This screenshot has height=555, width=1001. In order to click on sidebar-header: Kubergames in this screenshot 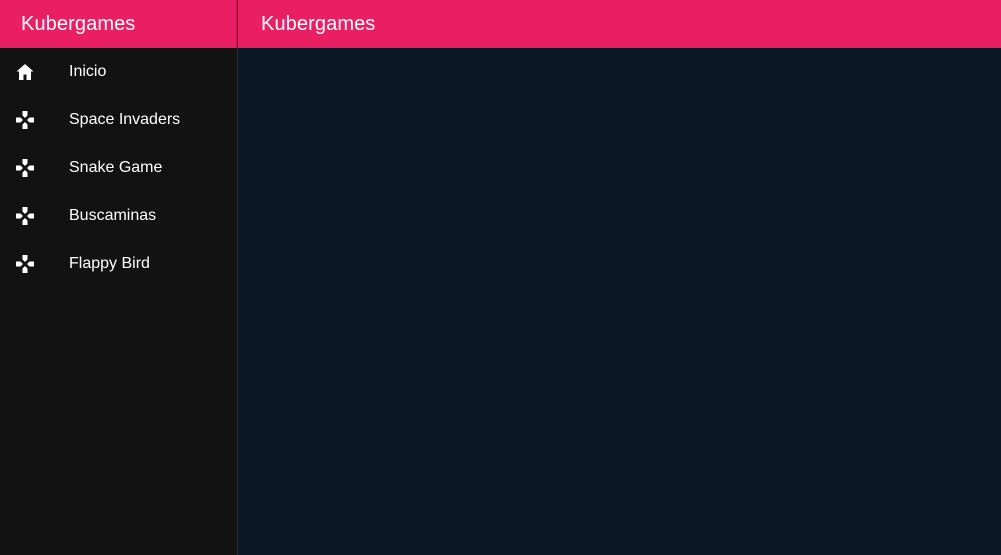, I will do `click(118, 24)`.